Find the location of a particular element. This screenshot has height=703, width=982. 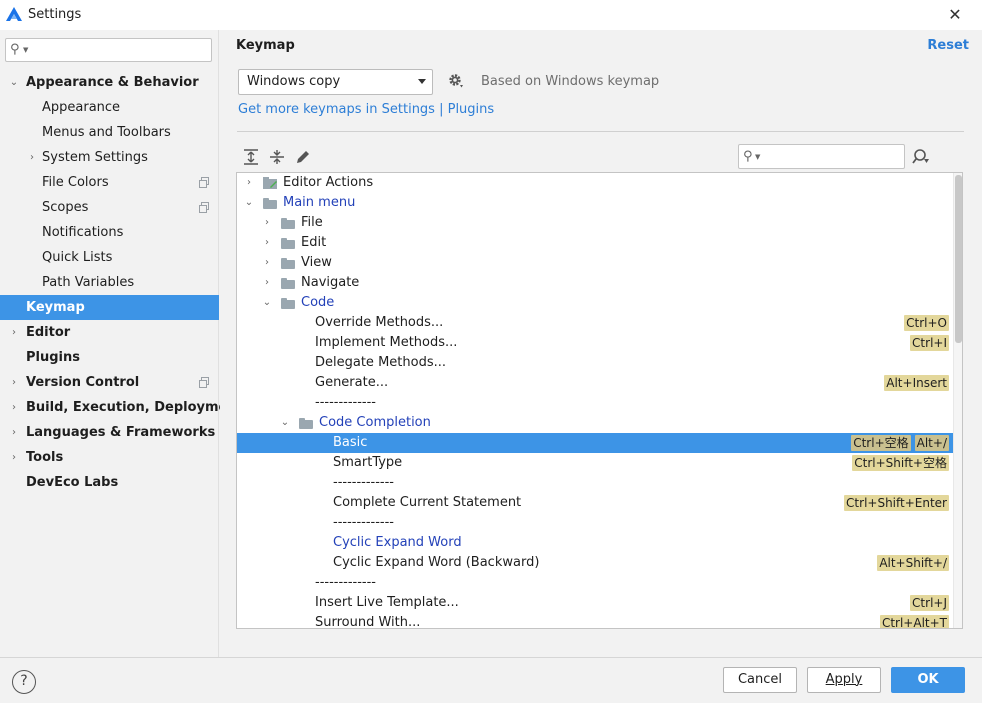

tree-row: Insert Live Template... Ctrl+J is located at coordinates (599, 603).